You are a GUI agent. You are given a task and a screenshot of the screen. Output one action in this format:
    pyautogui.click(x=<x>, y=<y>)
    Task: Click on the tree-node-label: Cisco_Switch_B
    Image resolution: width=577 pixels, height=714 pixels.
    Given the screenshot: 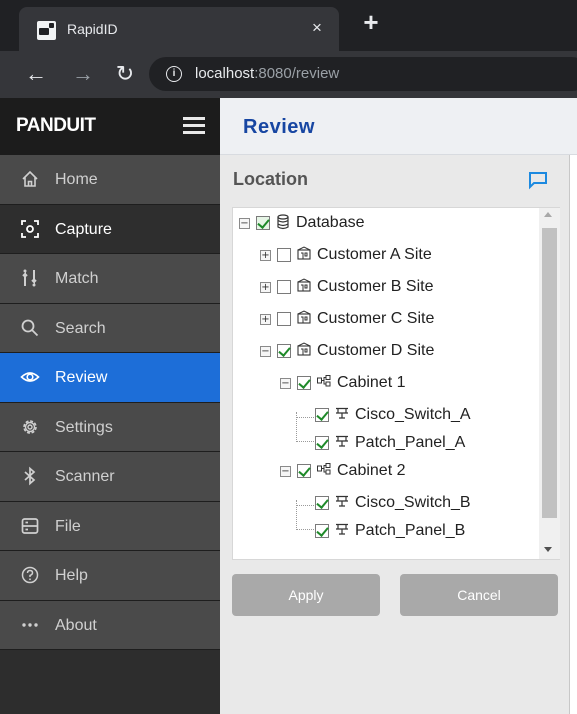 What is the action you would take?
    pyautogui.click(x=413, y=502)
    